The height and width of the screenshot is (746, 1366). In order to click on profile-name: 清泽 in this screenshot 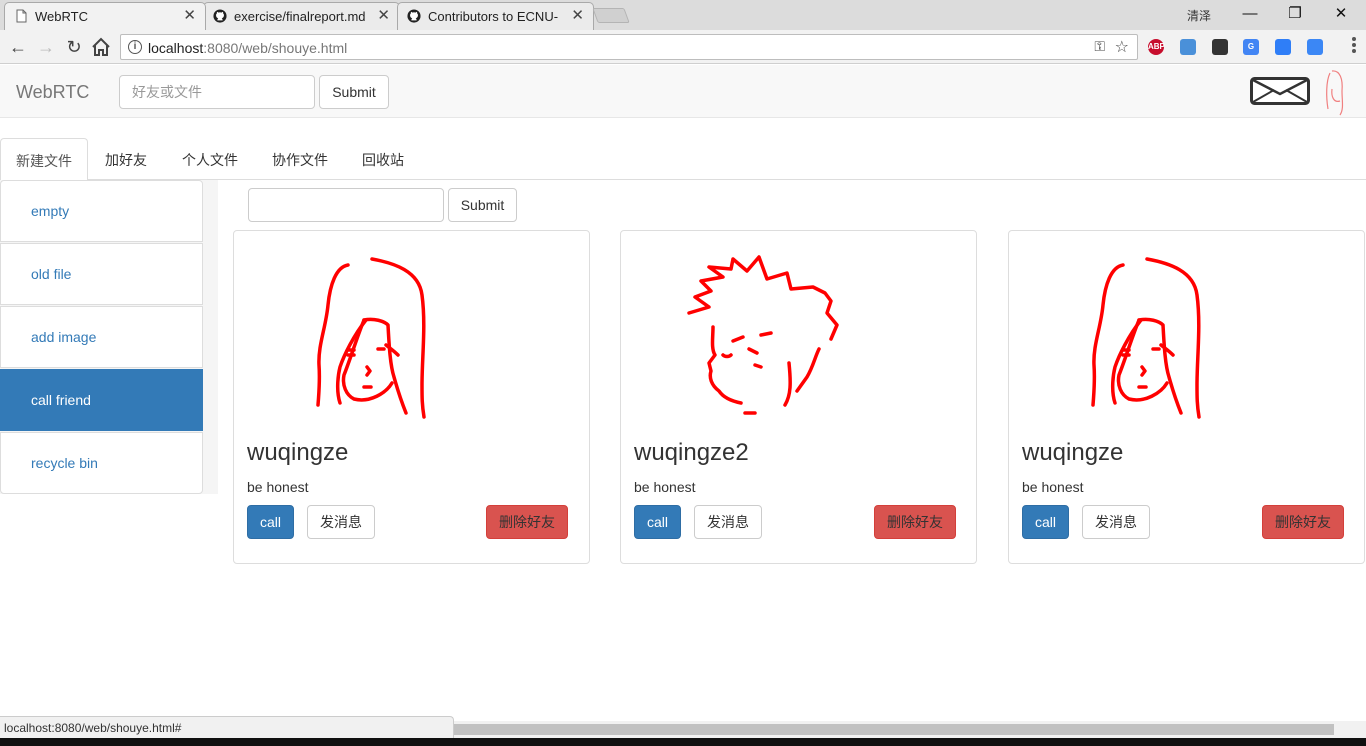, I will do `click(1199, 15)`.